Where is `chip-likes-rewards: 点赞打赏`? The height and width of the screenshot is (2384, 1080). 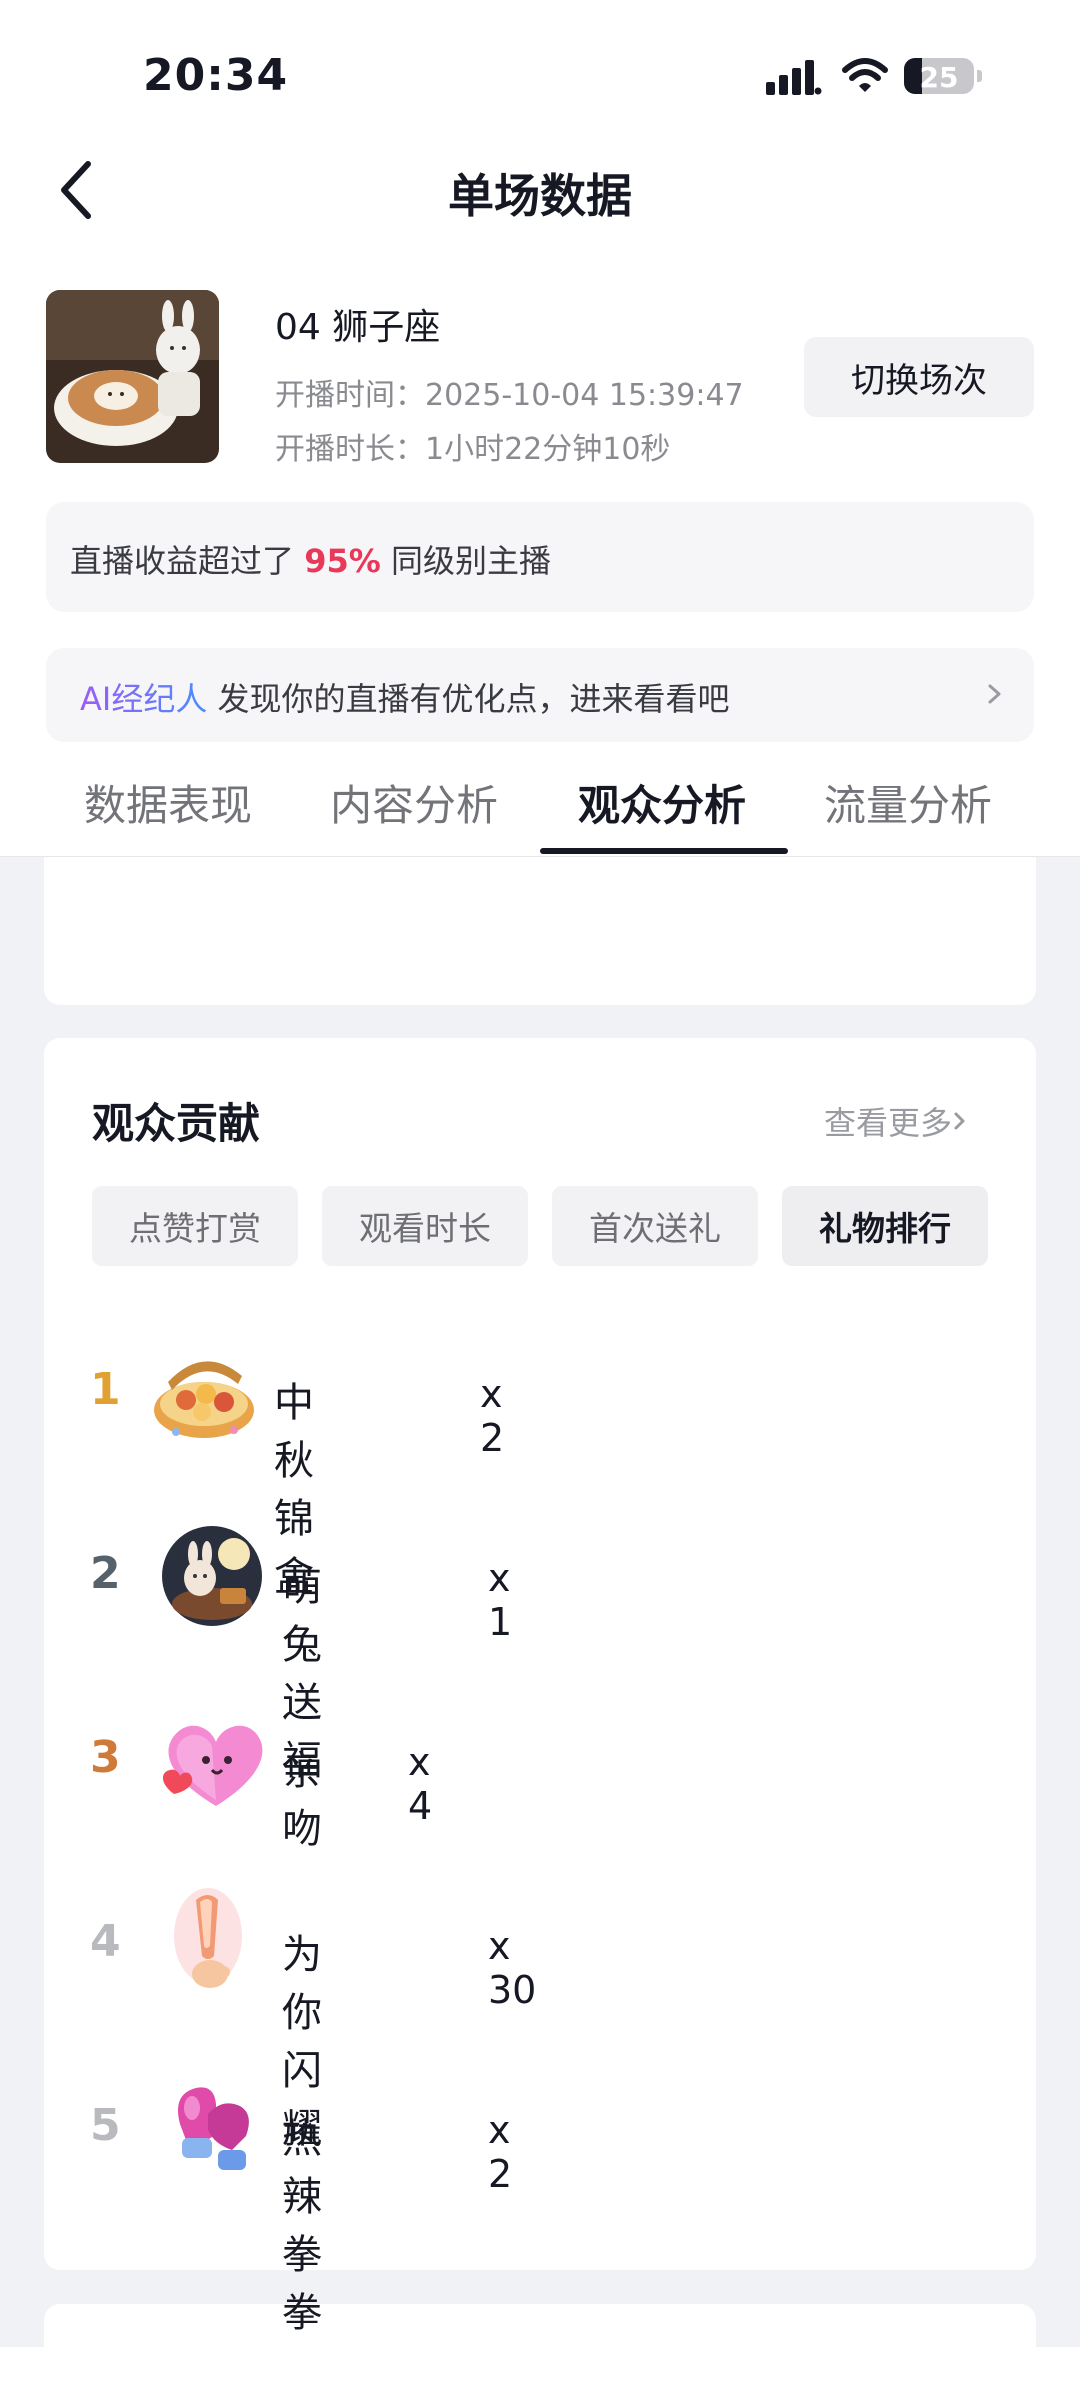 chip-likes-rewards: 点赞打赏 is located at coordinates (195, 1226).